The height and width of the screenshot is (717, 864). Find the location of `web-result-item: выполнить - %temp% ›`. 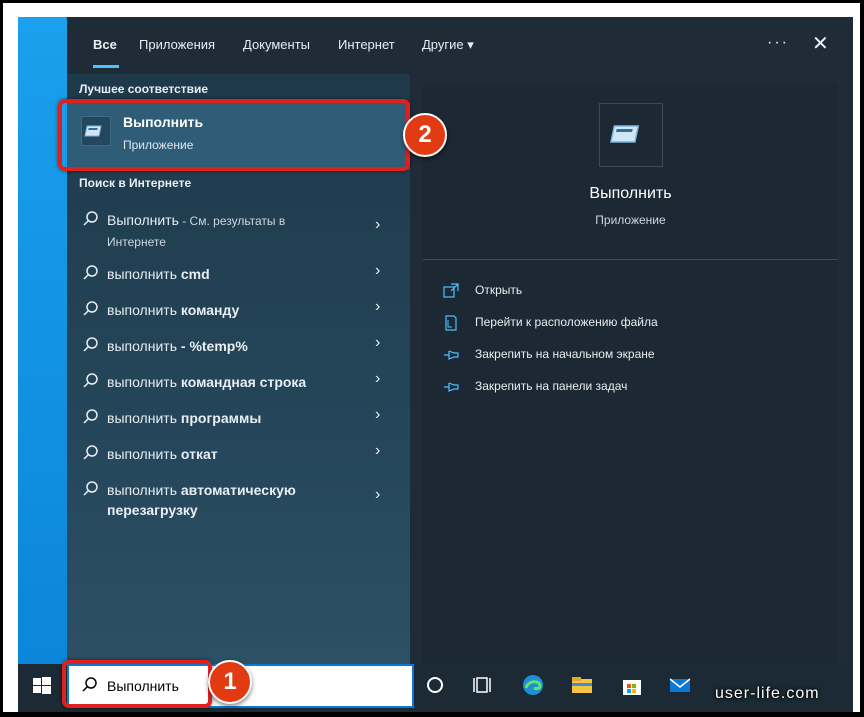

web-result-item: выполнить - %temp% › is located at coordinates (238, 347).